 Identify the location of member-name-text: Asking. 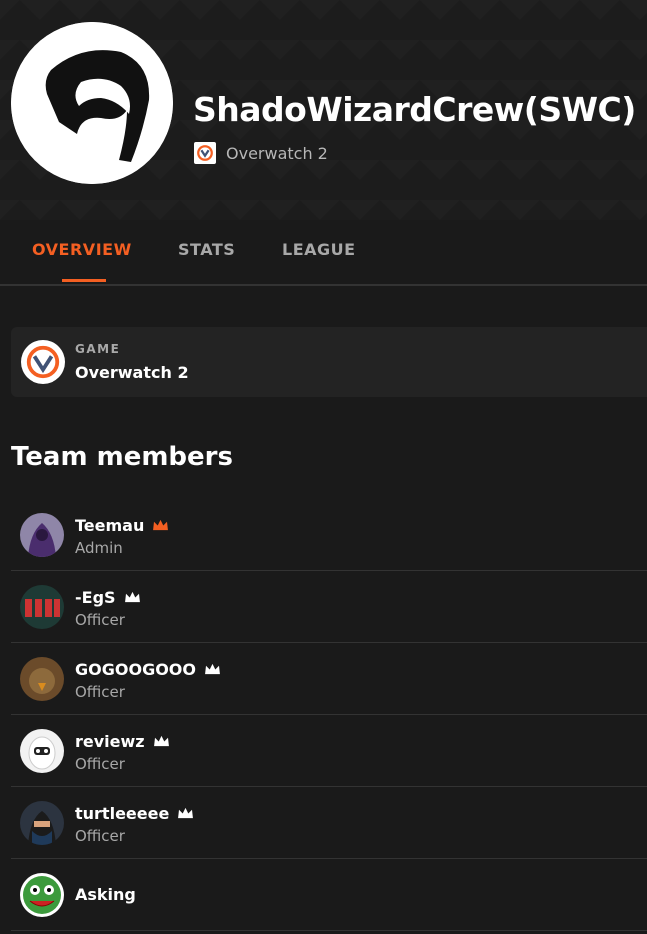
(105, 894).